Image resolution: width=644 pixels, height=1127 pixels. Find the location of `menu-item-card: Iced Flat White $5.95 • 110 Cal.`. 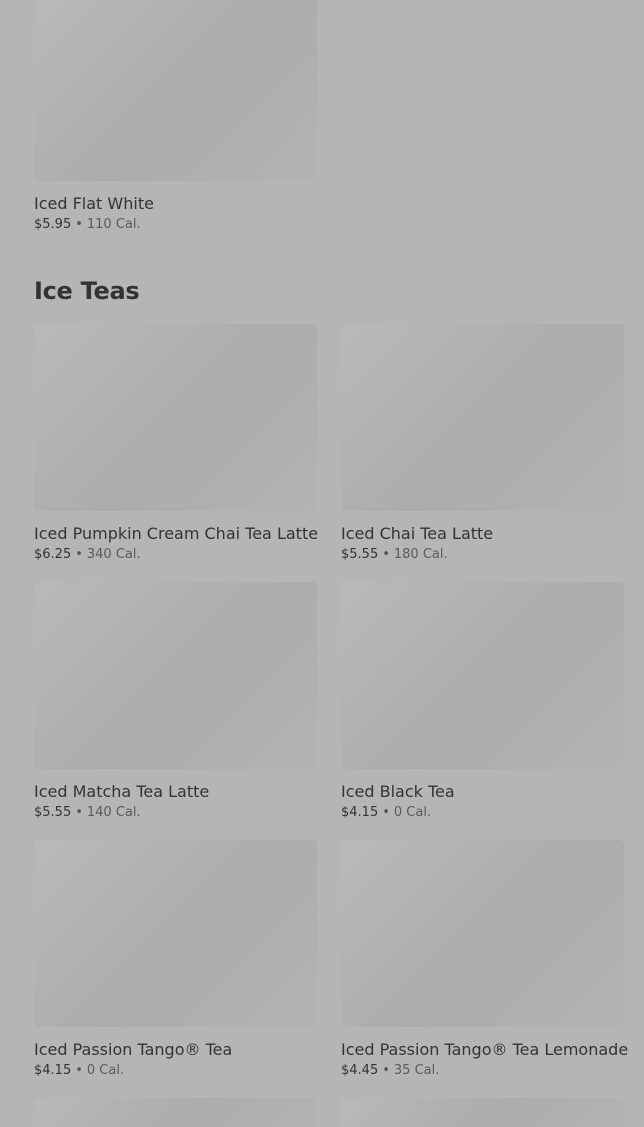

menu-item-card: Iced Flat White $5.95 • 110 Cal. is located at coordinates (175, 116).